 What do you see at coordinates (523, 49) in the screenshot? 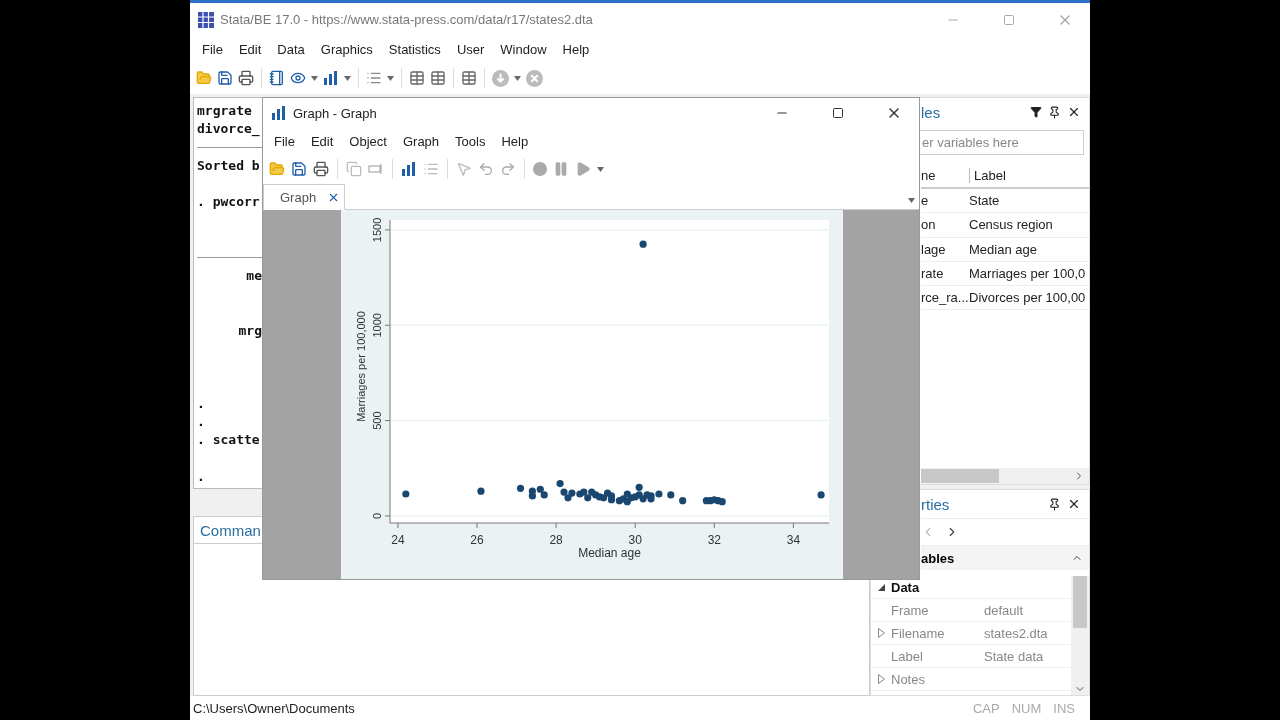
I see `menu-item: Window` at bounding box center [523, 49].